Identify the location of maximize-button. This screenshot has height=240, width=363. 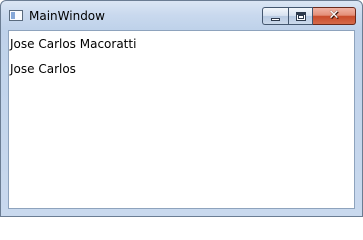
(300, 16).